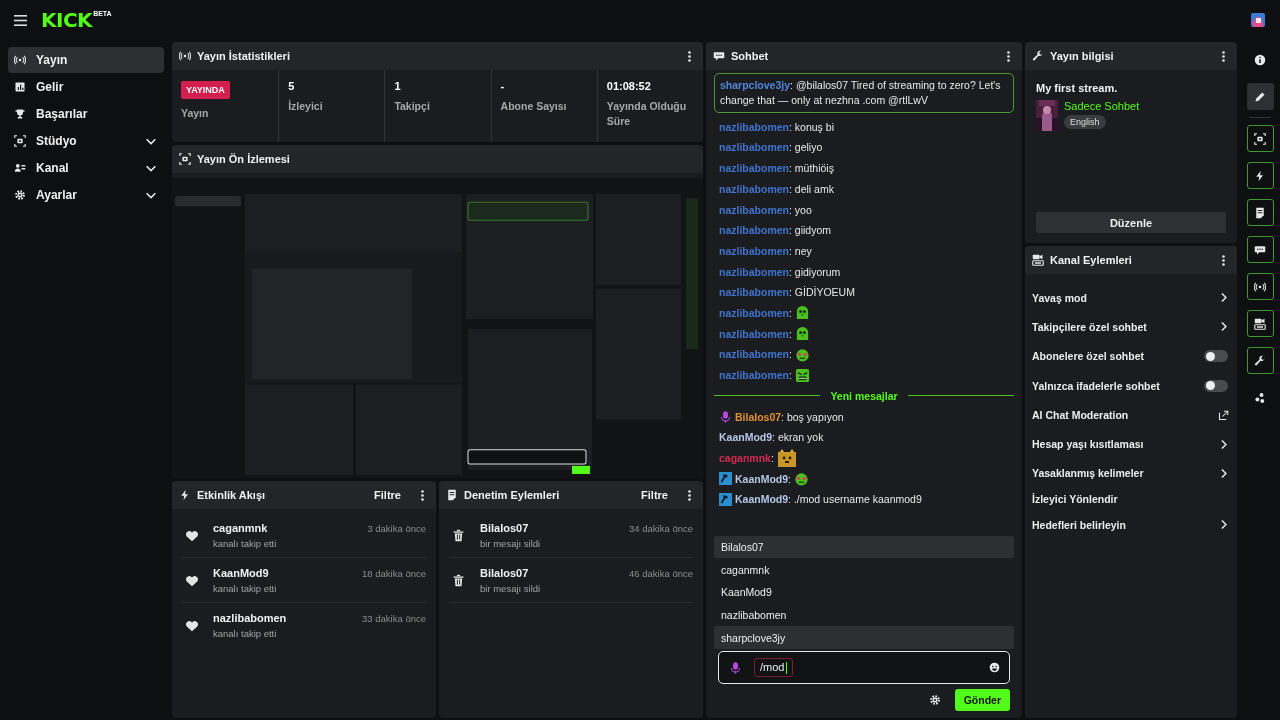 This screenshot has width=1280, height=720. I want to click on new-messages-divider: Yeni mesajlar, so click(864, 395).